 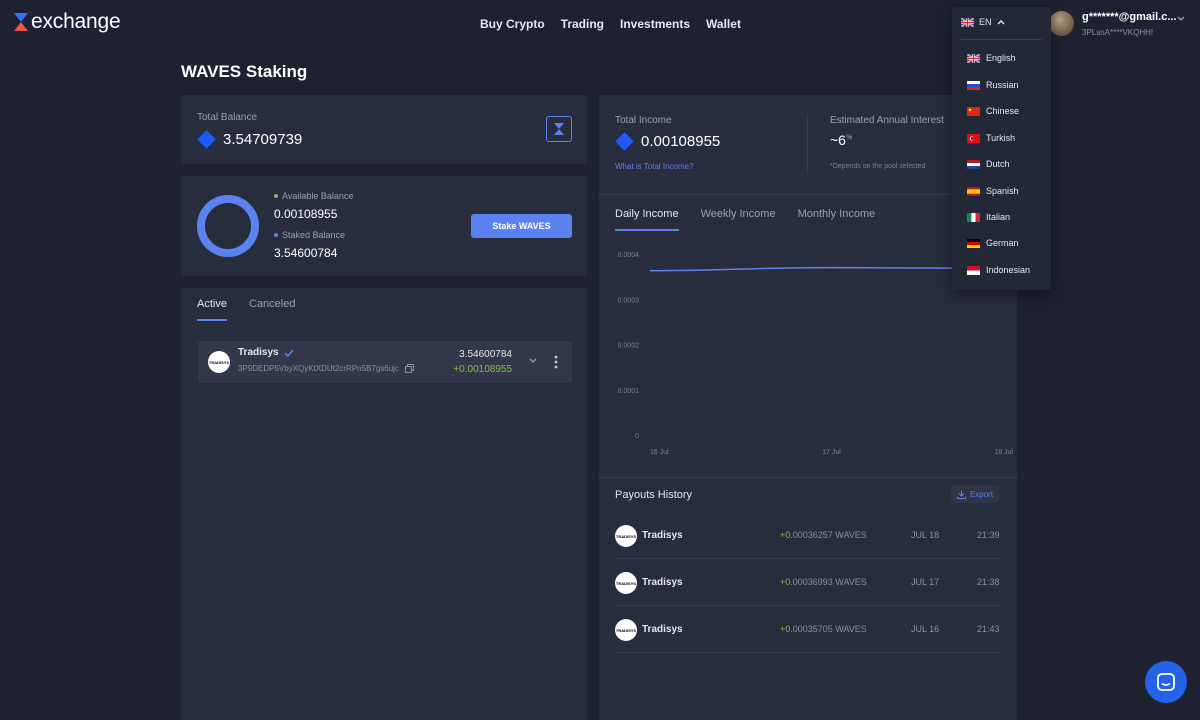 What do you see at coordinates (988, 535) in the screenshot?
I see `payout-time: 21:39` at bounding box center [988, 535].